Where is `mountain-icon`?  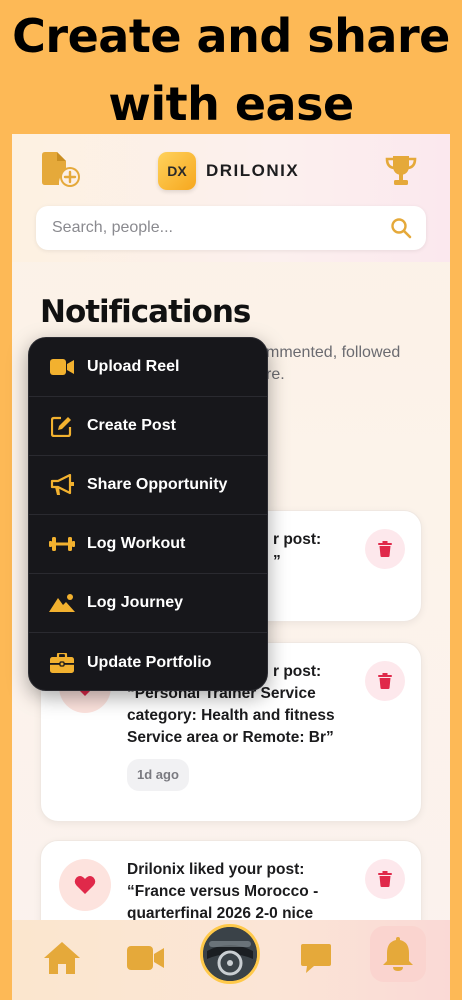 mountain-icon is located at coordinates (62, 603).